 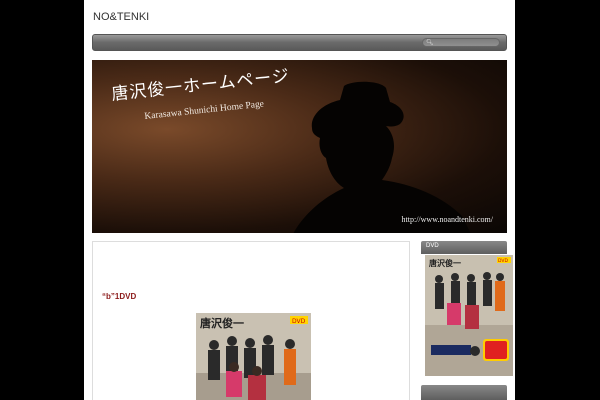 What do you see at coordinates (222, 323) in the screenshot?
I see `cover-title: 唐沢俊一` at bounding box center [222, 323].